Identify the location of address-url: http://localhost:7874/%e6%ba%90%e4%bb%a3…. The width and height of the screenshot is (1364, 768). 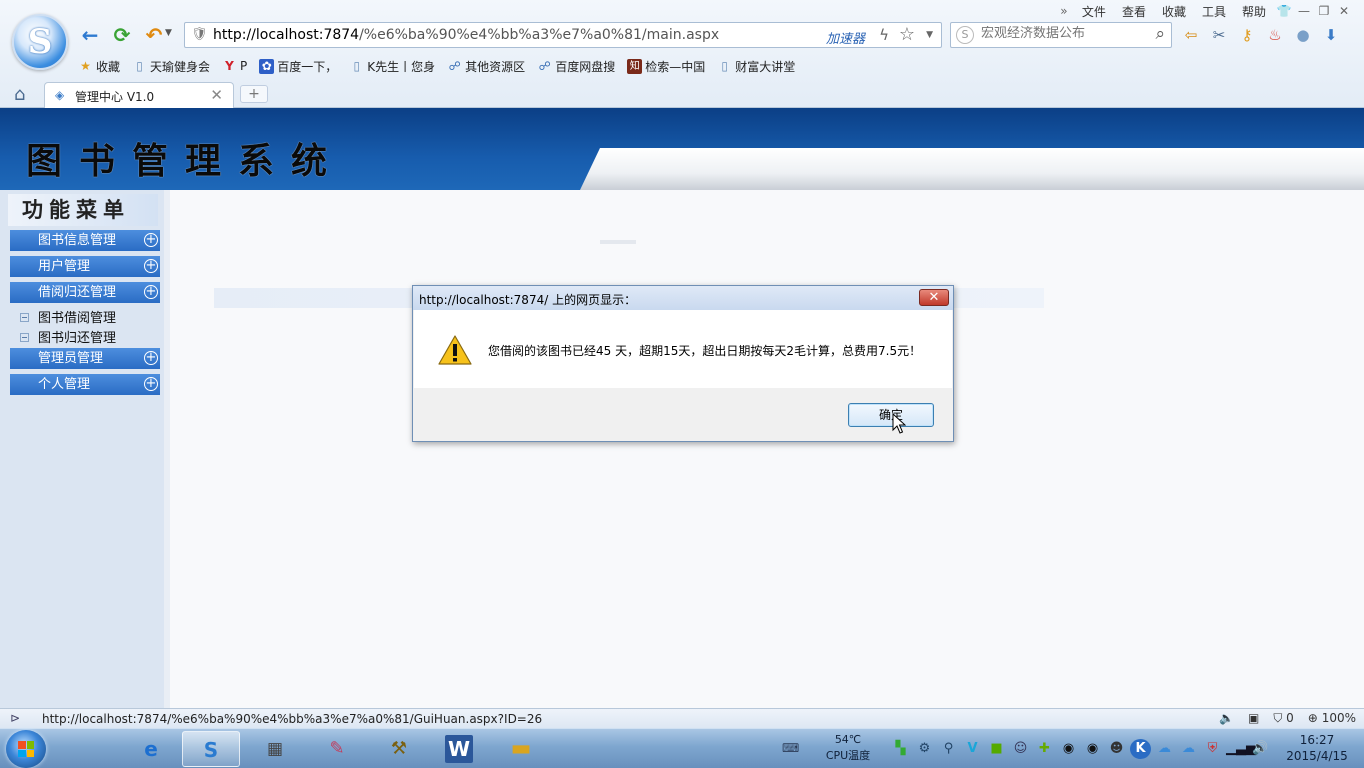
(466, 35).